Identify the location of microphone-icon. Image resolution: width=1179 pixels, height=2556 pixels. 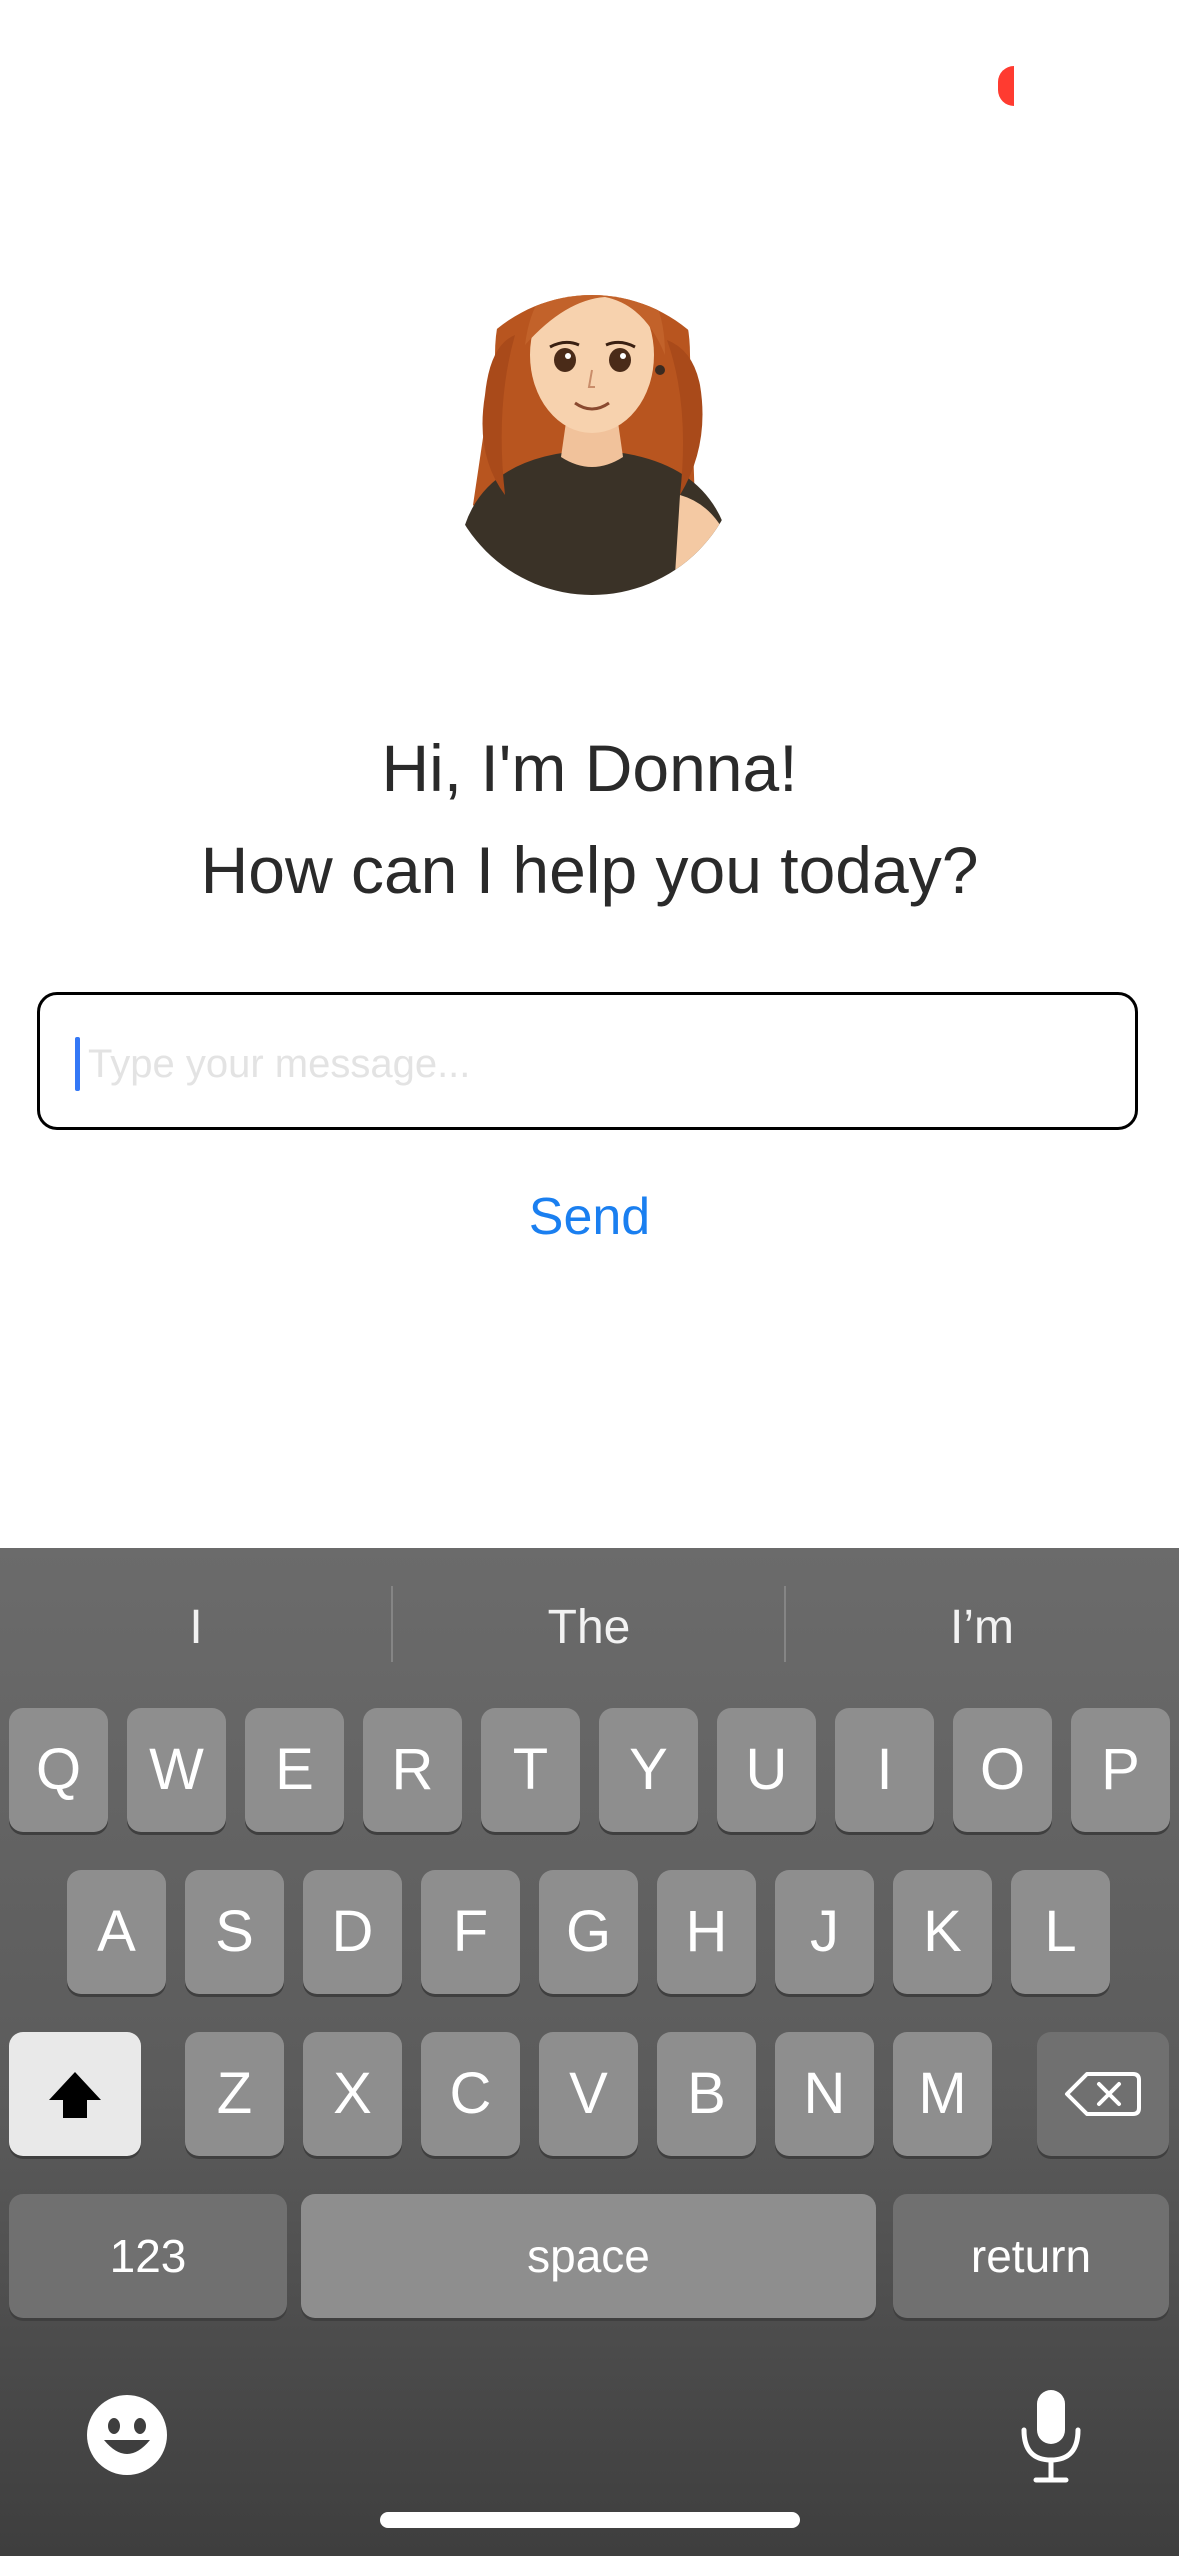
(1051, 2436).